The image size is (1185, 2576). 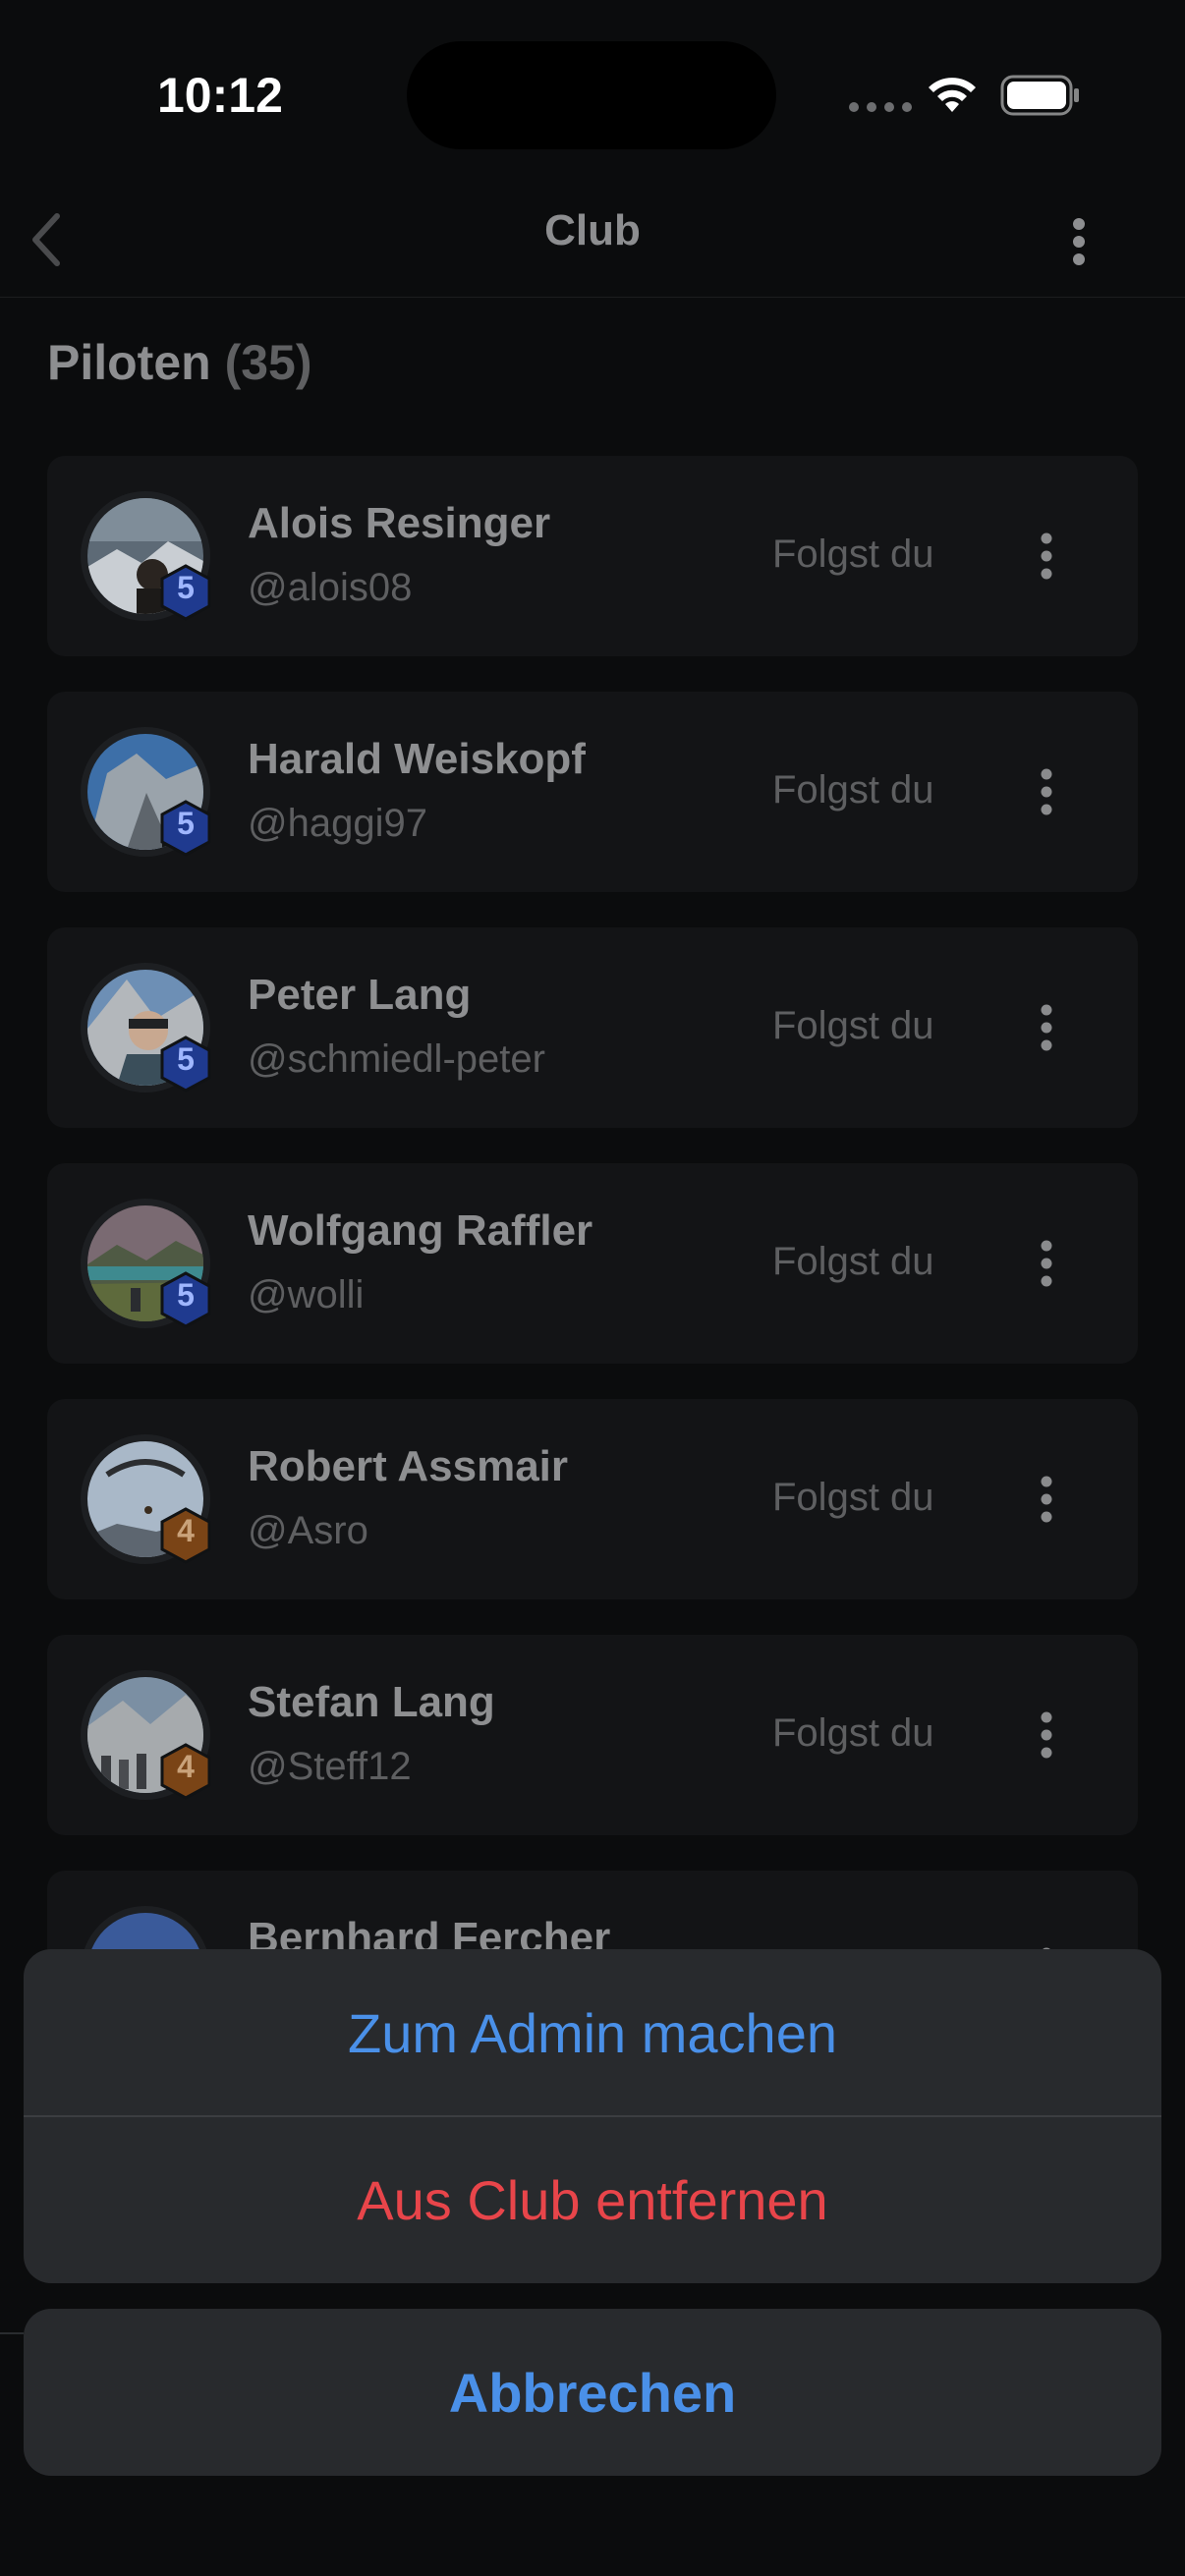 I want to click on member-handle: @schmiedl-peter, so click(x=397, y=1059).